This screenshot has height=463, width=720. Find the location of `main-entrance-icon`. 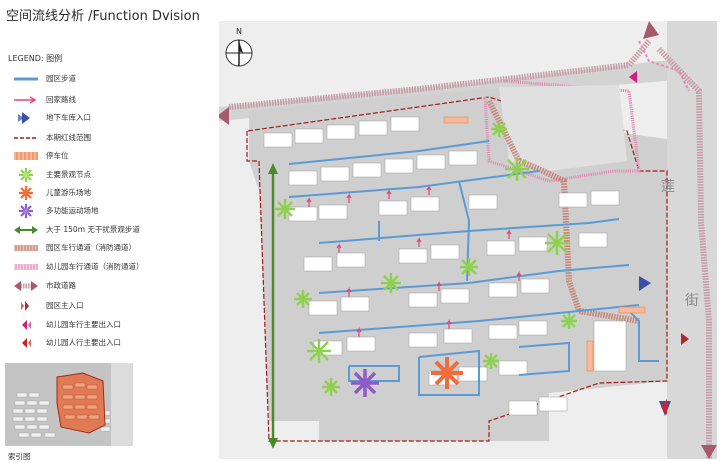

main-entrance-icon is located at coordinates (25, 306).